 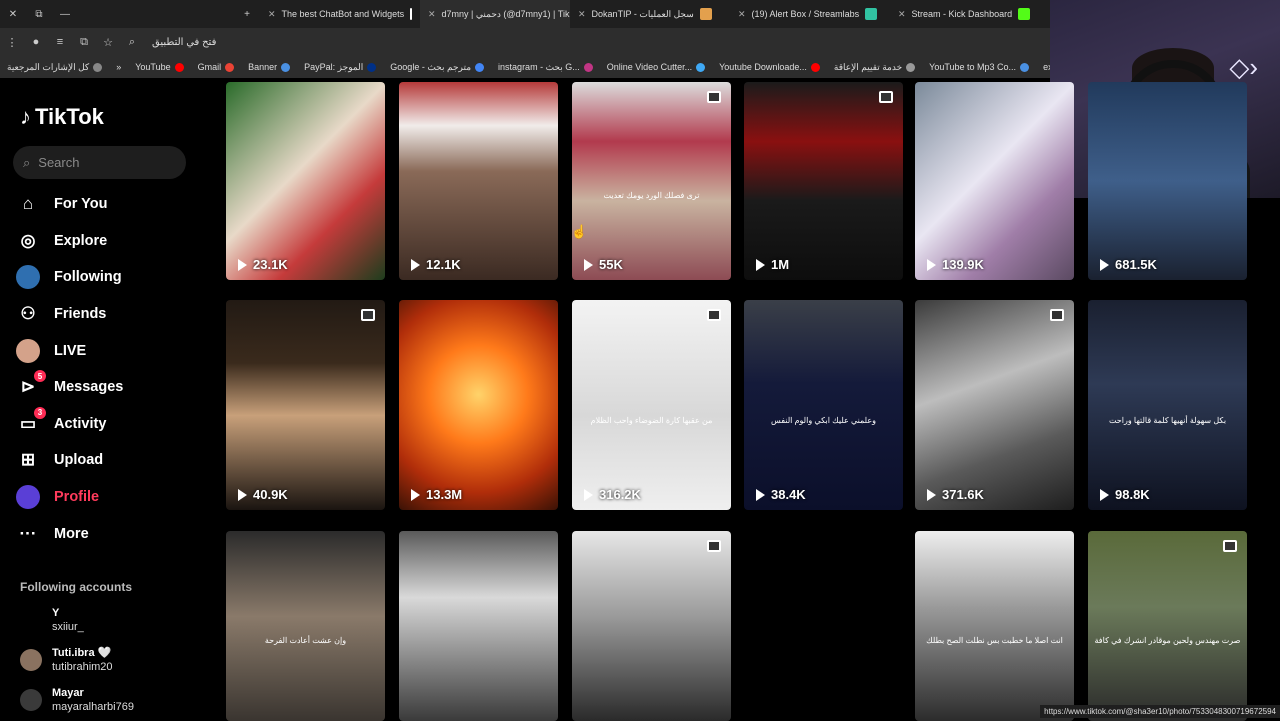 I want to click on video-thumbnail: 371.6K, so click(x=994, y=405).